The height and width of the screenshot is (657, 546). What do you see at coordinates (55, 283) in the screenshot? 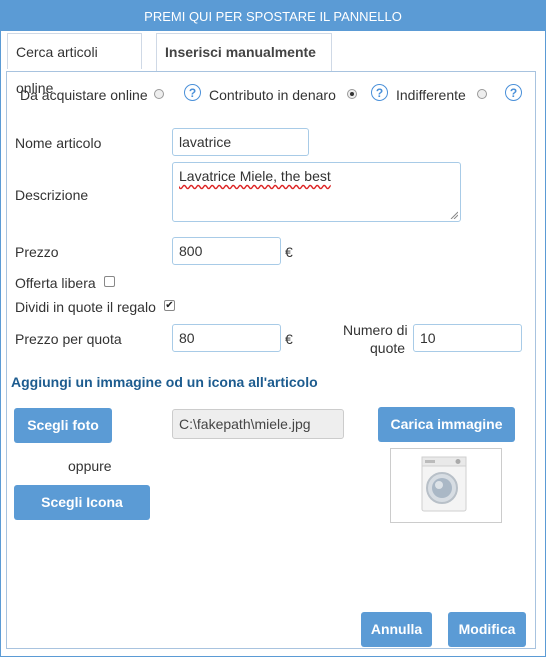
I see `offerta-libera-label: Offerta libera` at bounding box center [55, 283].